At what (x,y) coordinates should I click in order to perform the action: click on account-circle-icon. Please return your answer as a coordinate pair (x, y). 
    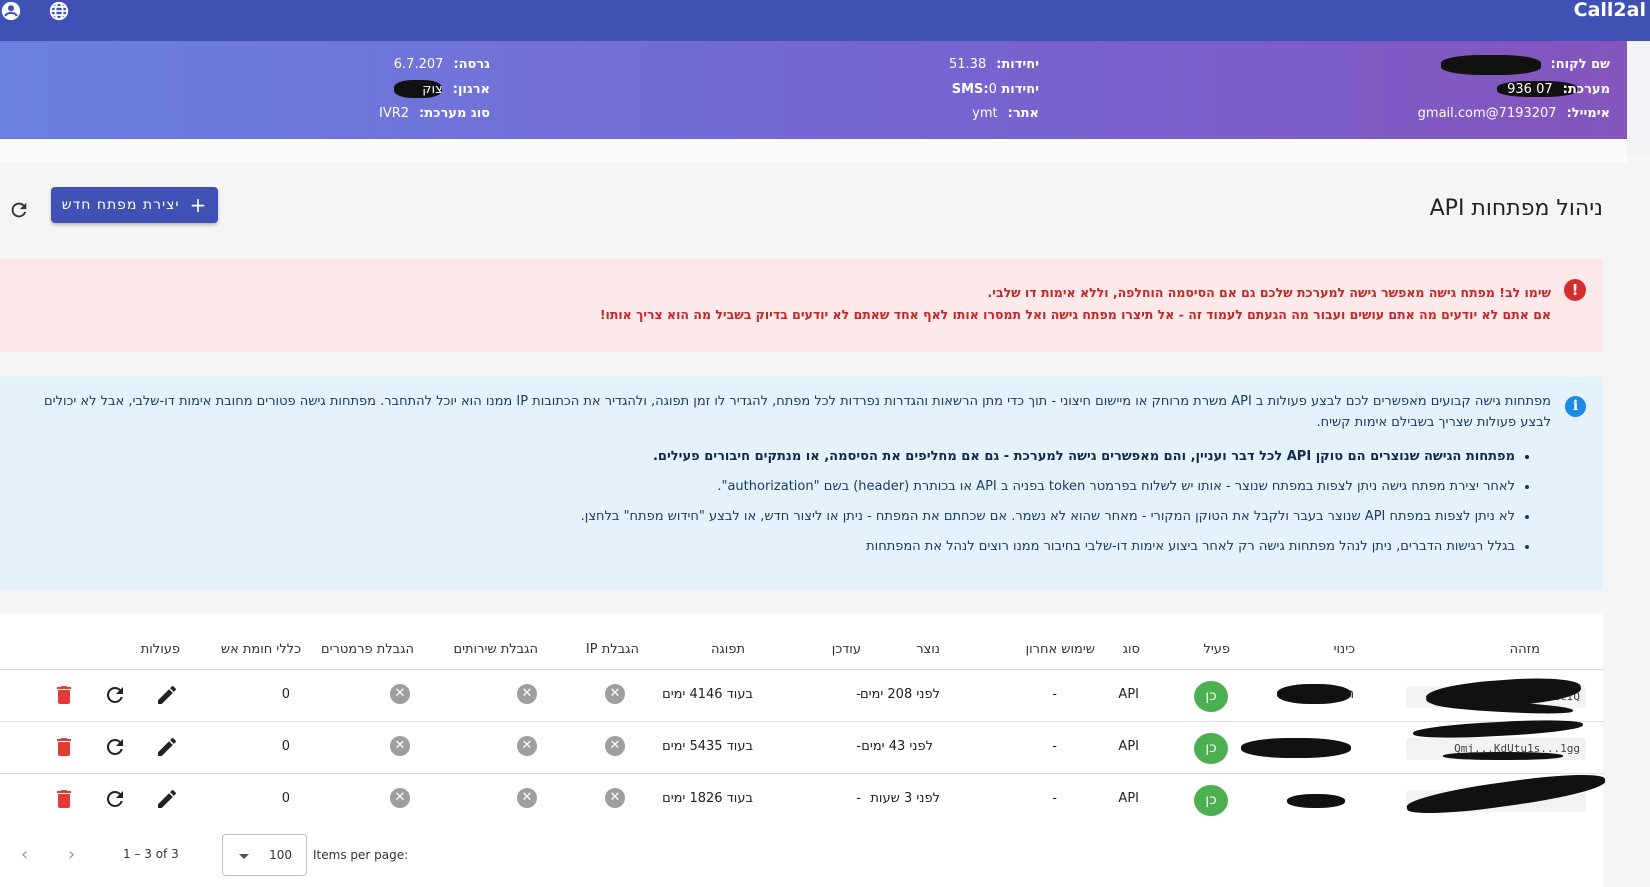
    Looking at the image, I should click on (11, 11).